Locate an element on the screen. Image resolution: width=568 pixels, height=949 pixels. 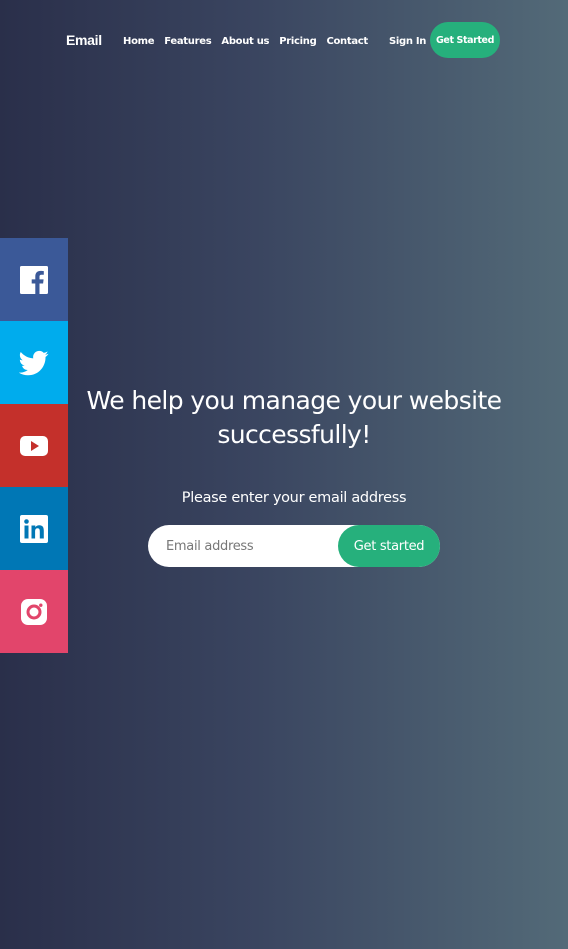
social-linkedin is located at coordinates (34, 528).